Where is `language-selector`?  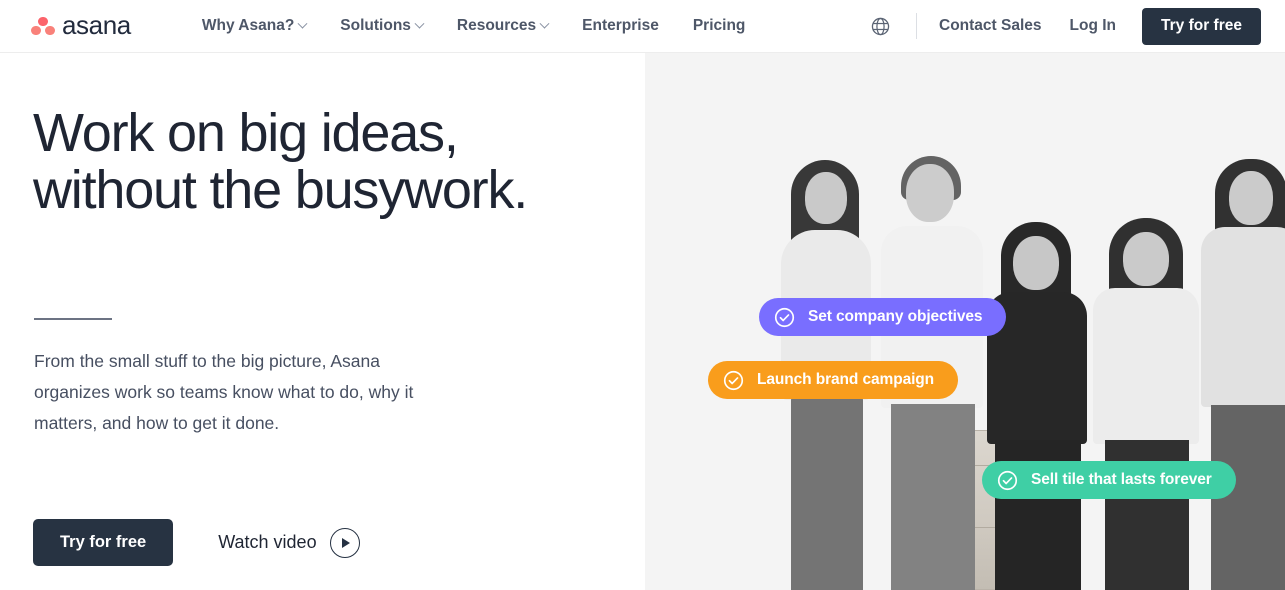
language-selector is located at coordinates (880, 26).